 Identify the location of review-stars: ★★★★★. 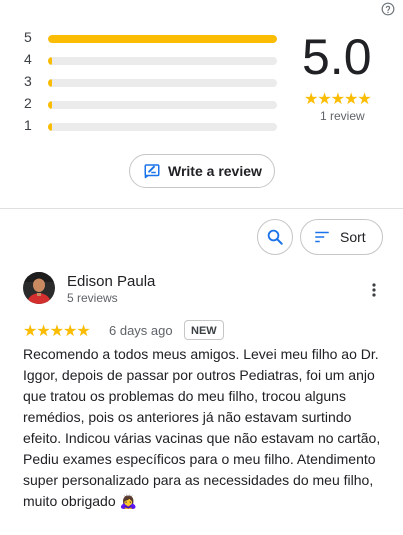
(57, 331).